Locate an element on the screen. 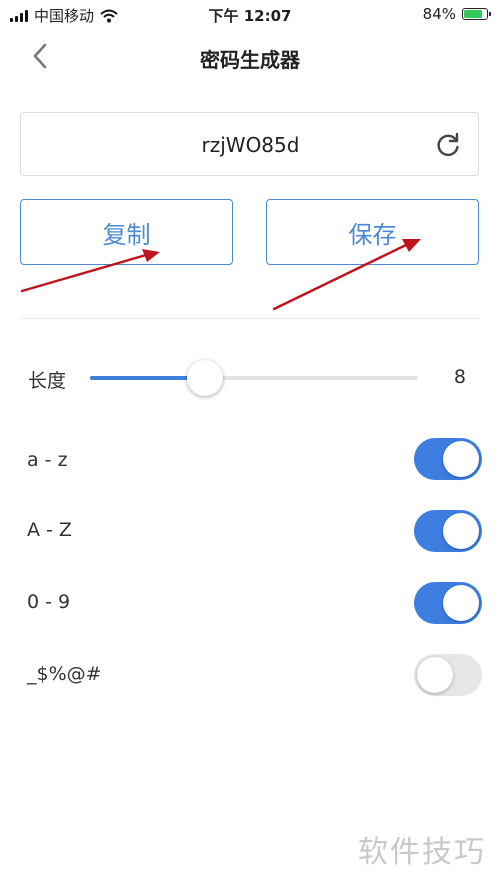  battery-percent: 84% is located at coordinates (439, 14).